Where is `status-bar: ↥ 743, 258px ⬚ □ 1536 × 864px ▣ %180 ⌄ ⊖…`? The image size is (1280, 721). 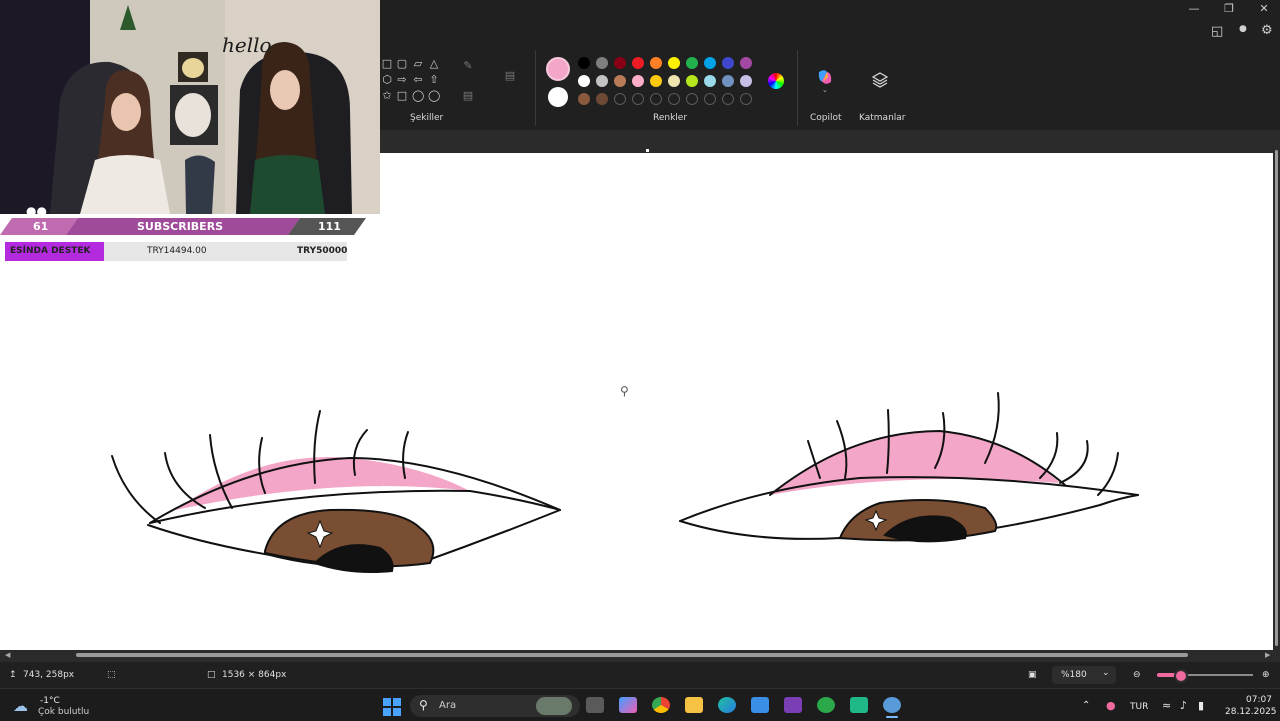 status-bar: ↥ 743, 258px ⬚ □ 1536 × 864px ▣ %180 ⌄ ⊖… is located at coordinates (640, 675).